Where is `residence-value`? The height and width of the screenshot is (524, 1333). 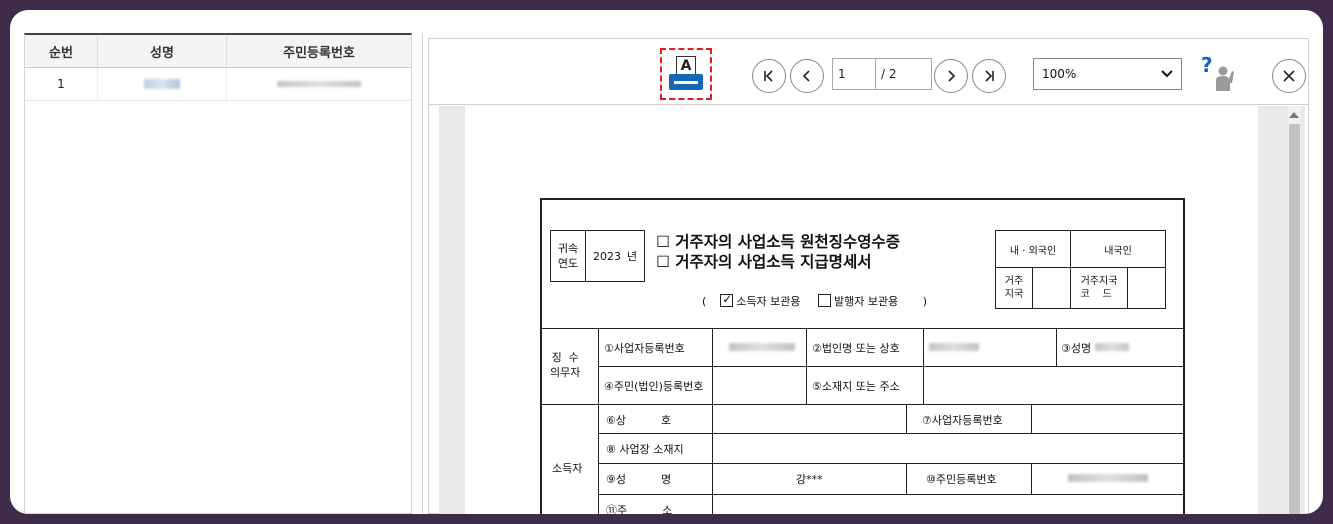
residence-value is located at coordinates (1051, 288).